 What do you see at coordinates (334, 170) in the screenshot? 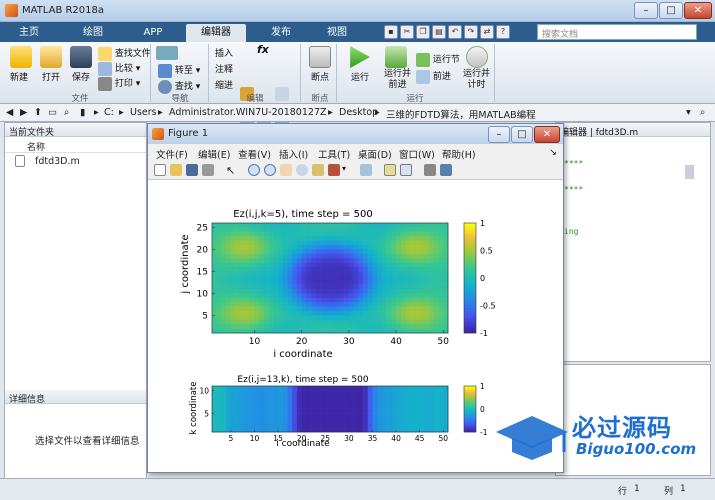
I see `brush-icon` at bounding box center [334, 170].